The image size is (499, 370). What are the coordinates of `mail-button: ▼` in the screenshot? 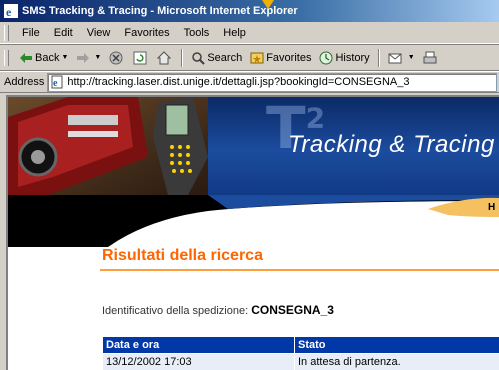 It's located at (401, 58).